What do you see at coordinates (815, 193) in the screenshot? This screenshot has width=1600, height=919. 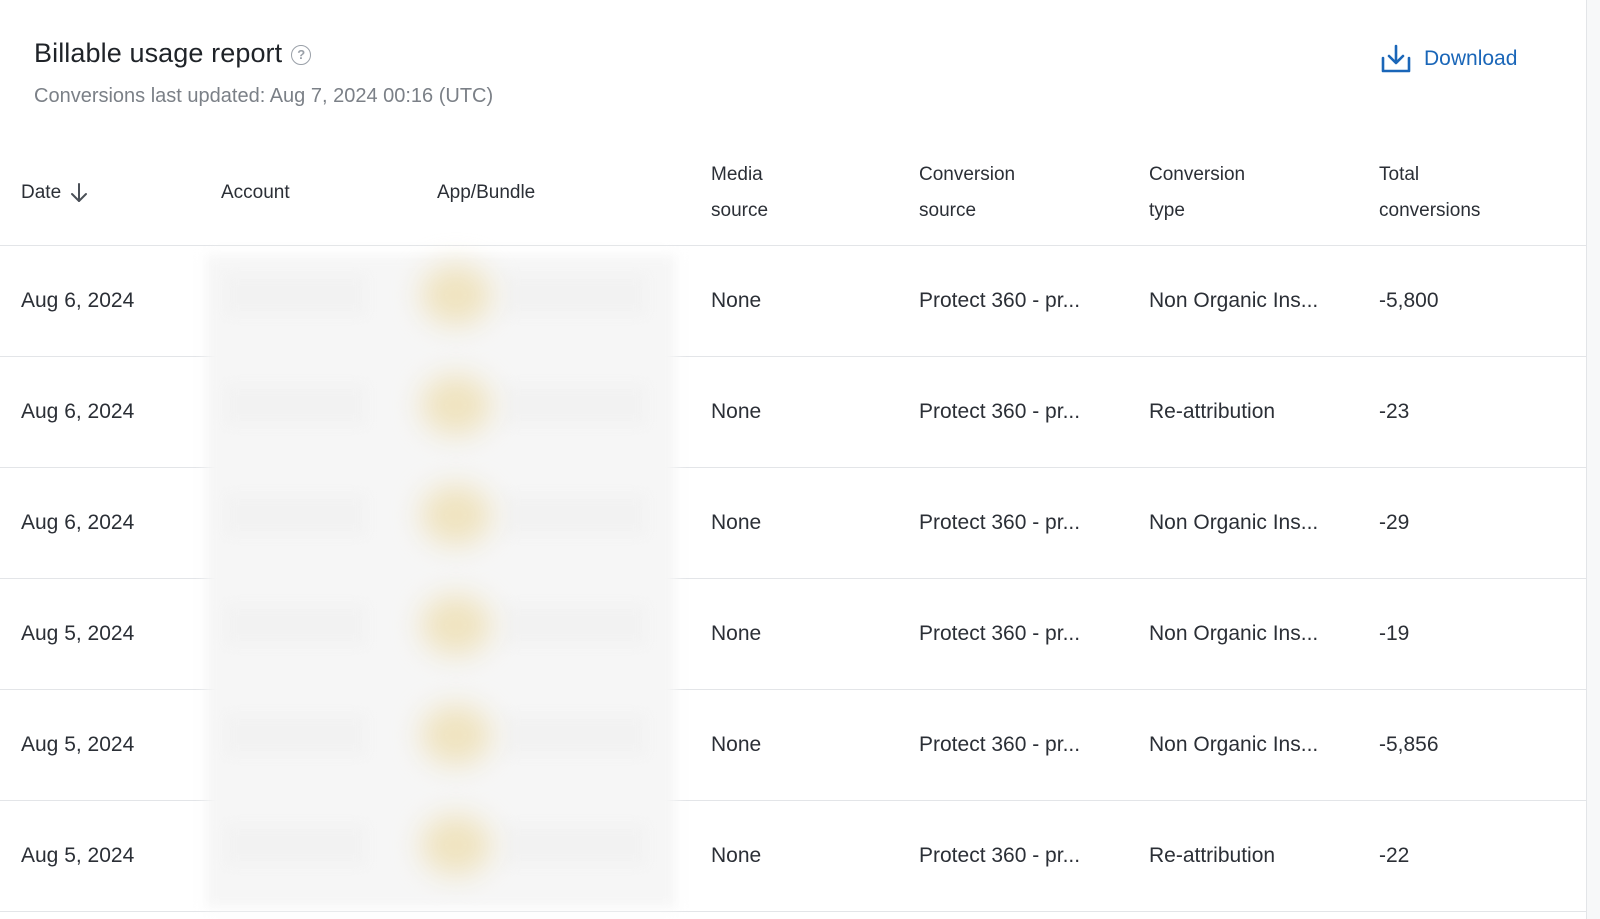 I see `column-header-media-source: Media source` at bounding box center [815, 193].